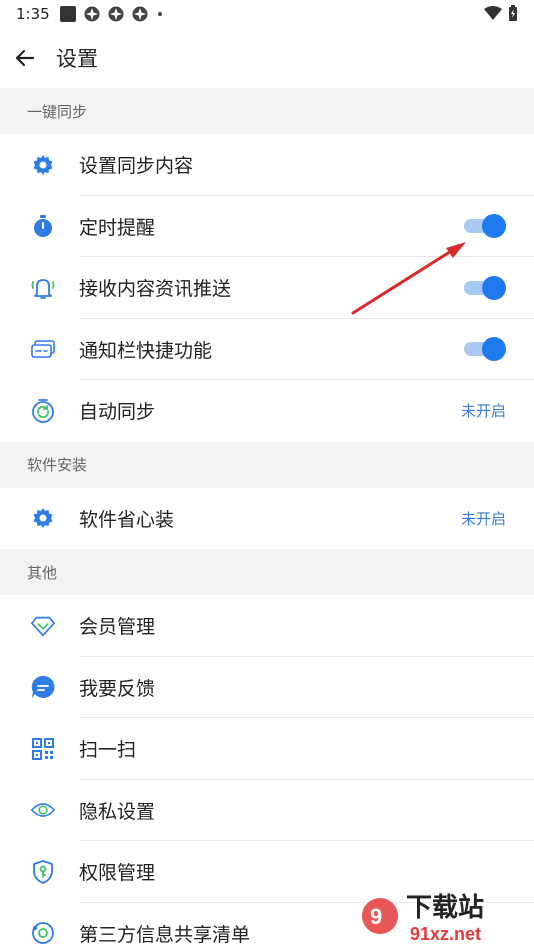  Describe the element at coordinates (43, 349) in the screenshot. I see `card-icon` at that location.